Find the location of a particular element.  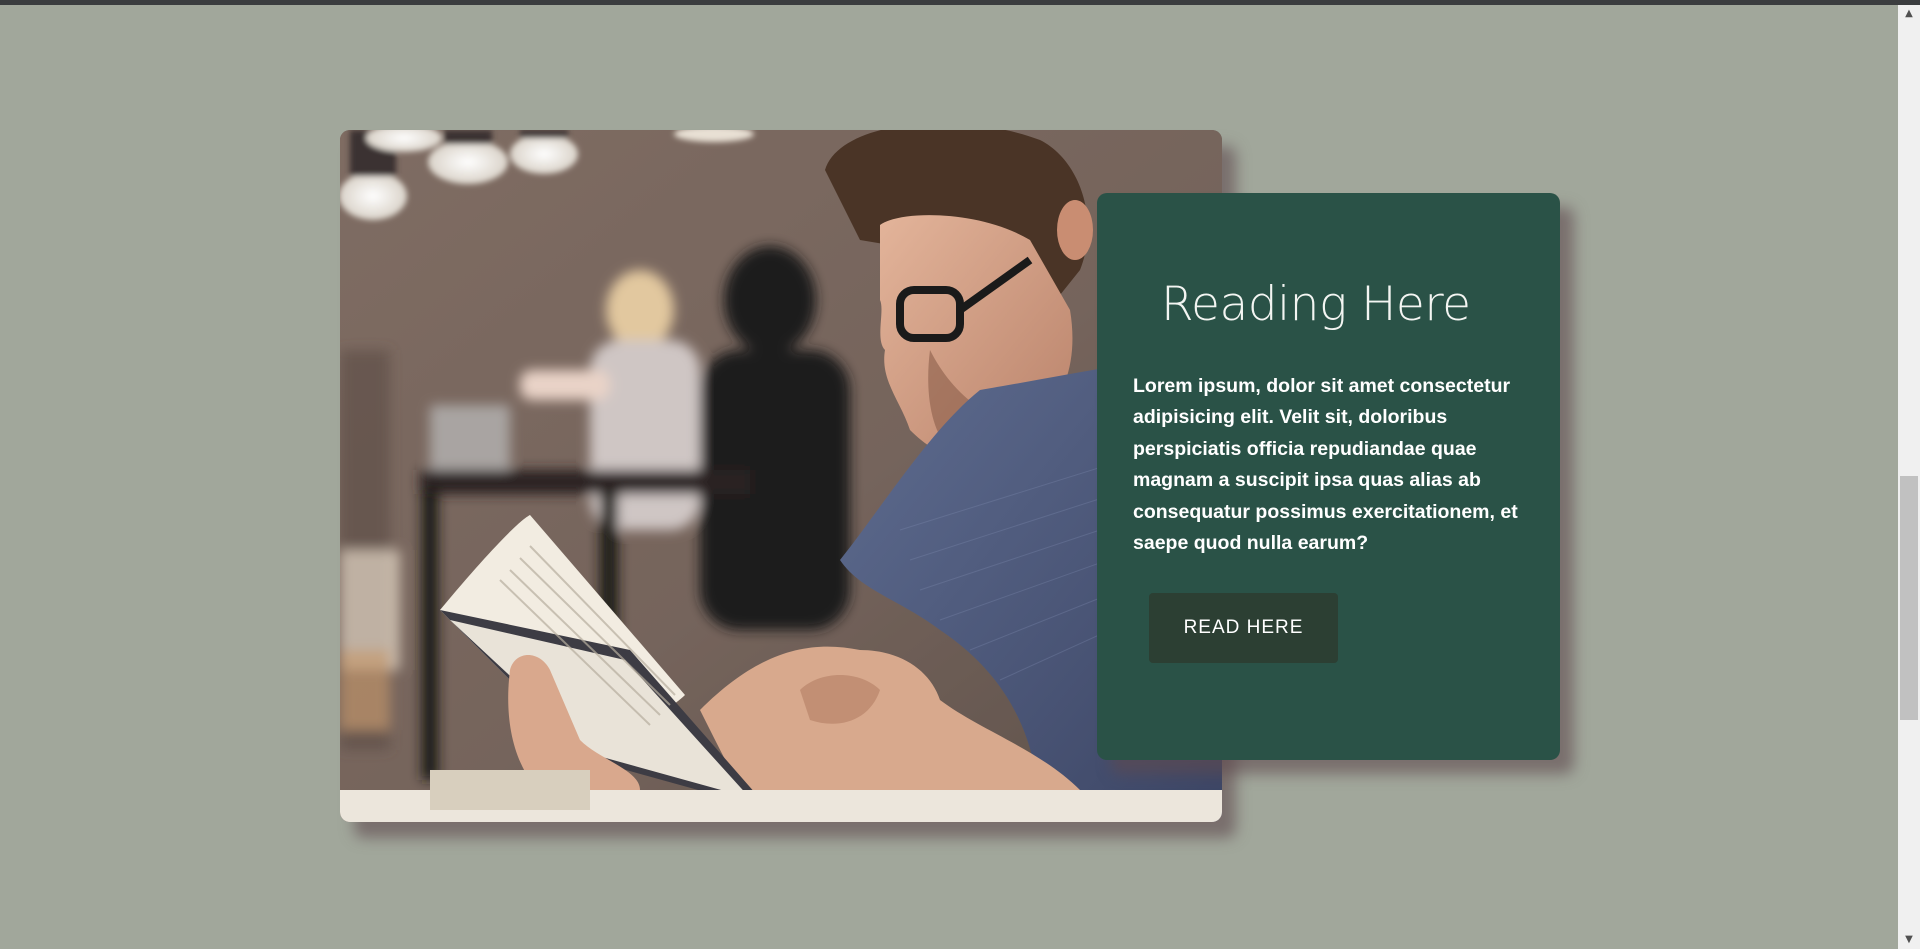

read-here-button: READ HERE is located at coordinates (1243, 627).